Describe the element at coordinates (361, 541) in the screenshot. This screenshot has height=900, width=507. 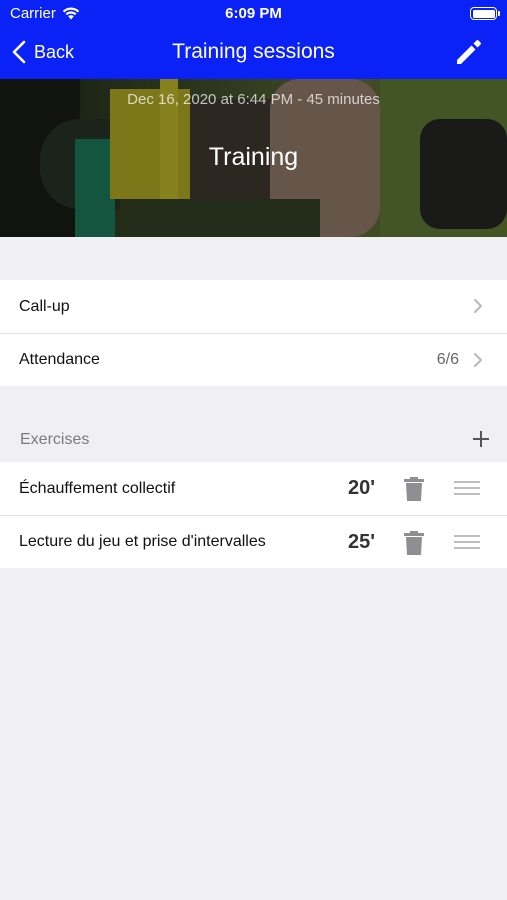
I see `exercise-duration: 25'` at that location.